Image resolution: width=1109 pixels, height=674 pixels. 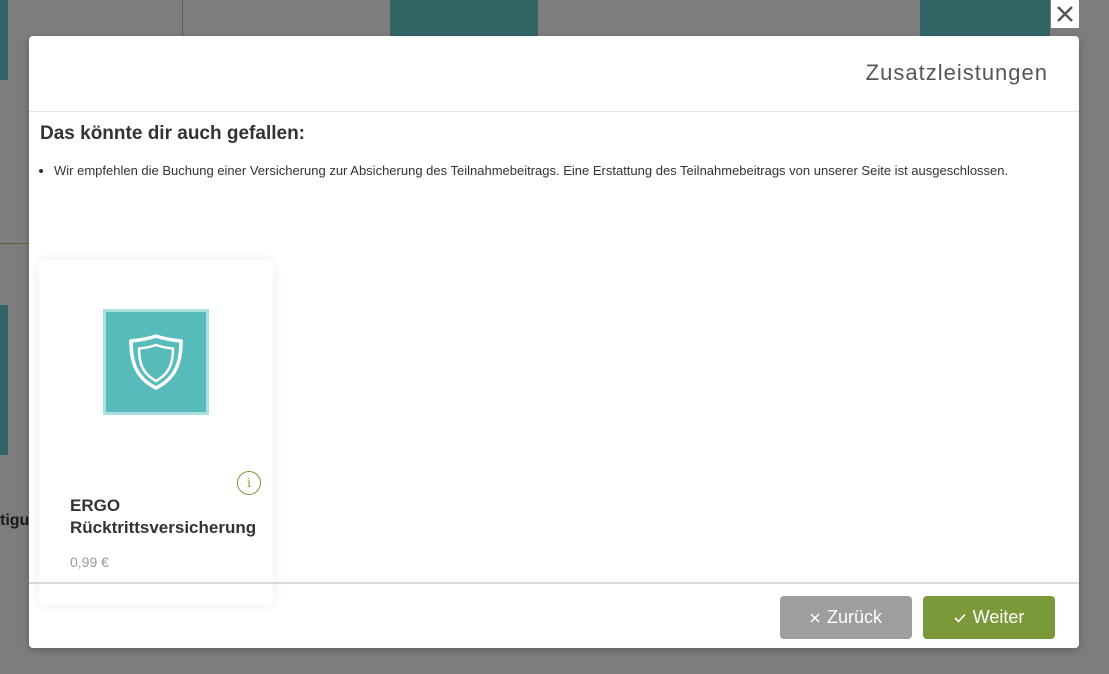 I want to click on modal-title: Zusatzleistungen, so click(x=956, y=72).